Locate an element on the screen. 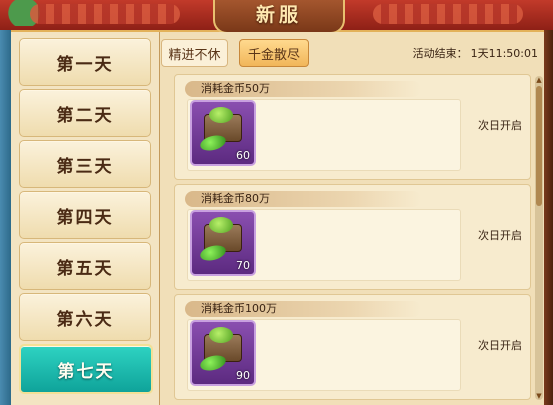 The height and width of the screenshot is (405, 553). tab-qianjin-sanjin: 千金散尽 is located at coordinates (274, 53).